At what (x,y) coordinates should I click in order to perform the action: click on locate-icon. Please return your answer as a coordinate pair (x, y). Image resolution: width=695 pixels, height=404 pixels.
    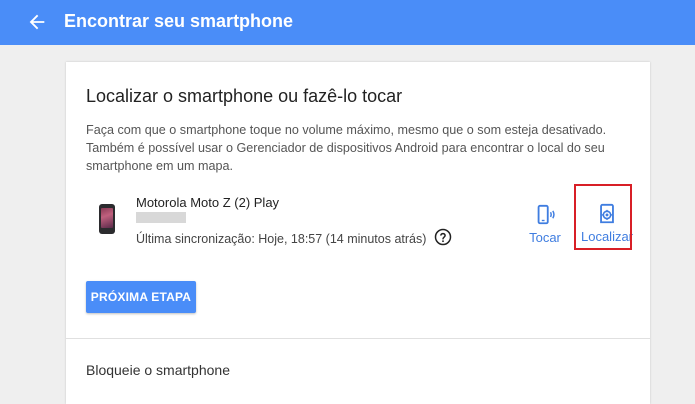
    Looking at the image, I should click on (607, 213).